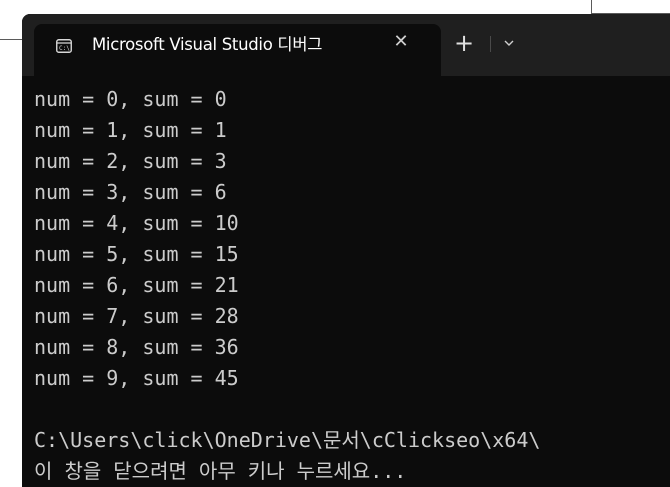 This screenshot has height=487, width=670. What do you see at coordinates (509, 43) in the screenshot?
I see `chevron-down-icon` at bounding box center [509, 43].